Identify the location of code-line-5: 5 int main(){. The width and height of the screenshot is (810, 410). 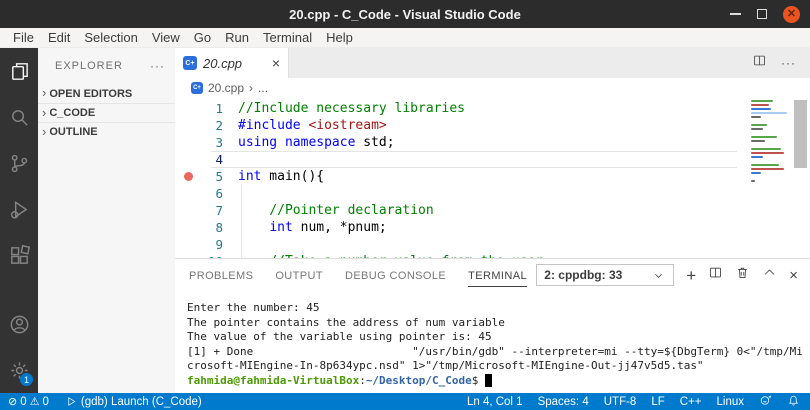
(492, 176).